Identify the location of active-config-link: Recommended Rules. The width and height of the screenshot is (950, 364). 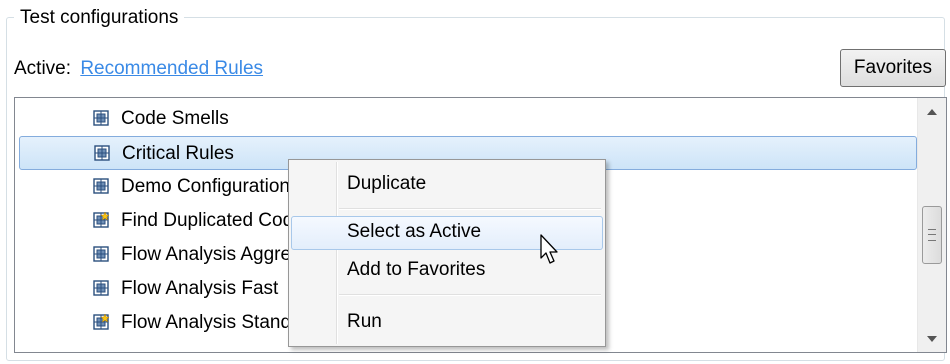
(171, 68).